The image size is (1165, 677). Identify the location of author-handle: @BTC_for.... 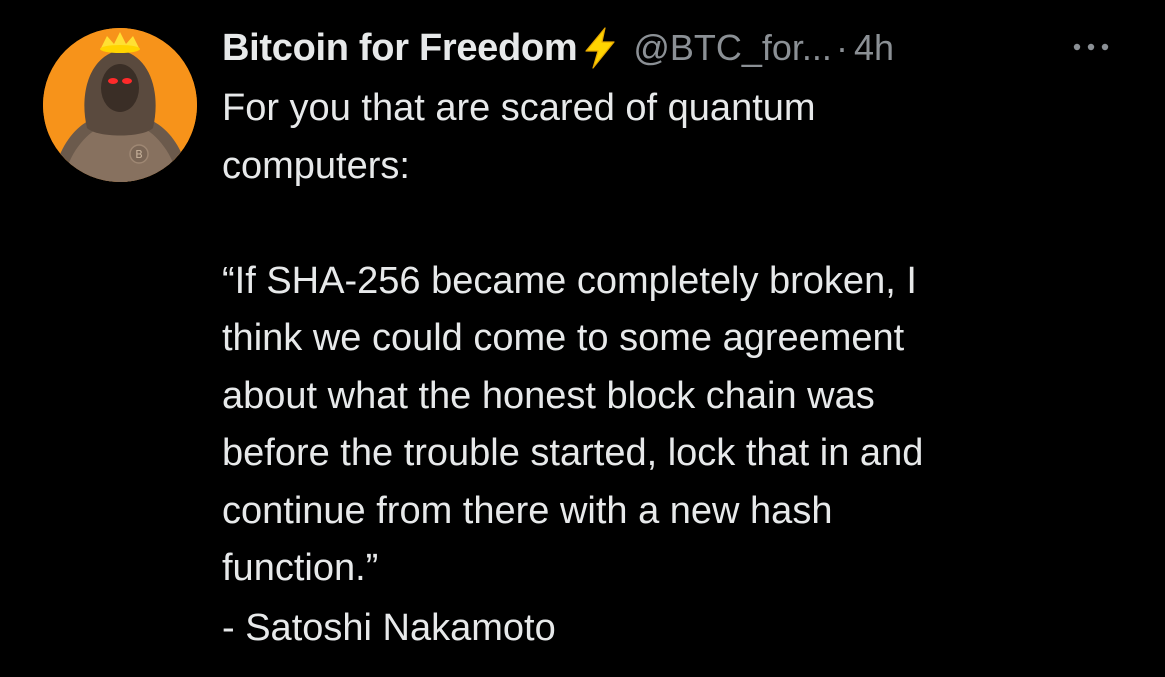
(732, 48).